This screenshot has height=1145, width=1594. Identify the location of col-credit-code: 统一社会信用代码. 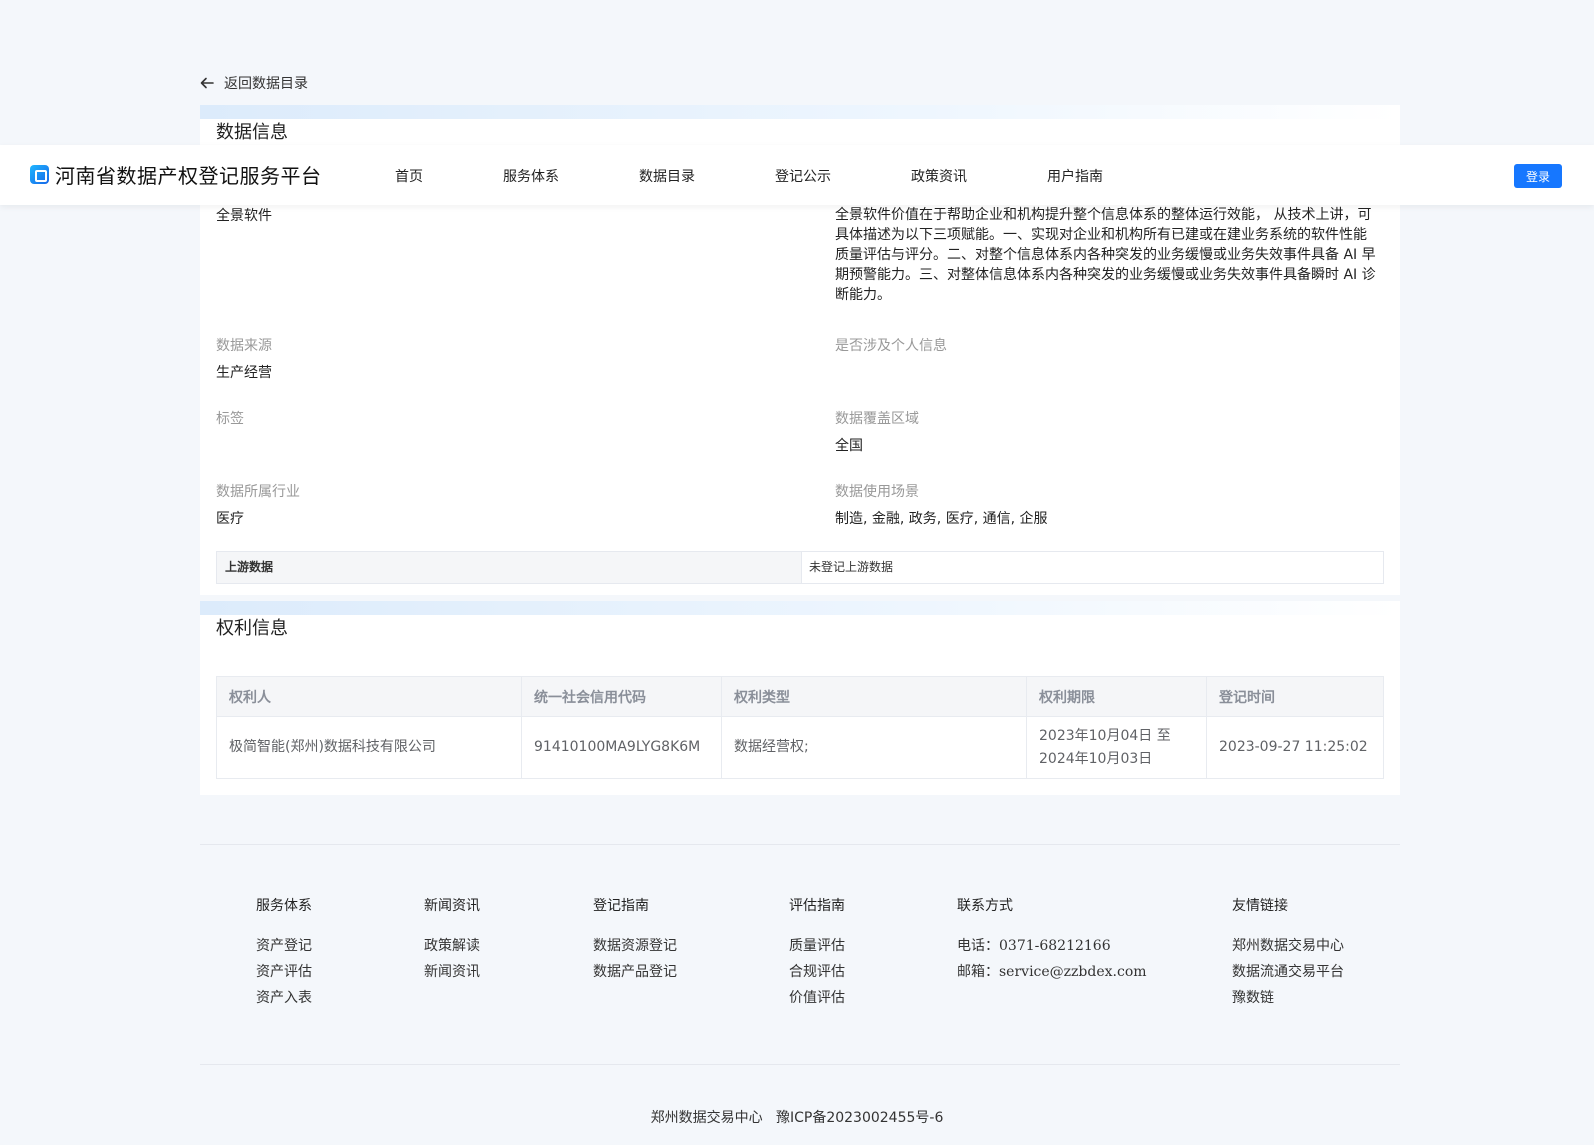
(621, 696).